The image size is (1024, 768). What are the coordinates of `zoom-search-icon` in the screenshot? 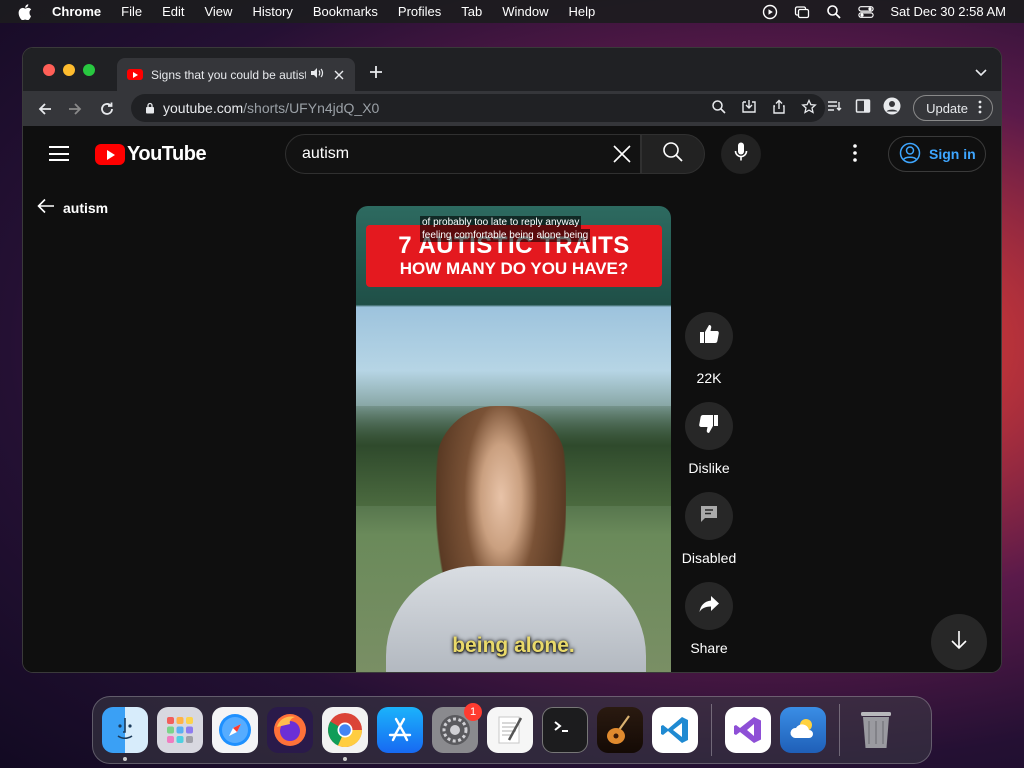 It's located at (719, 108).